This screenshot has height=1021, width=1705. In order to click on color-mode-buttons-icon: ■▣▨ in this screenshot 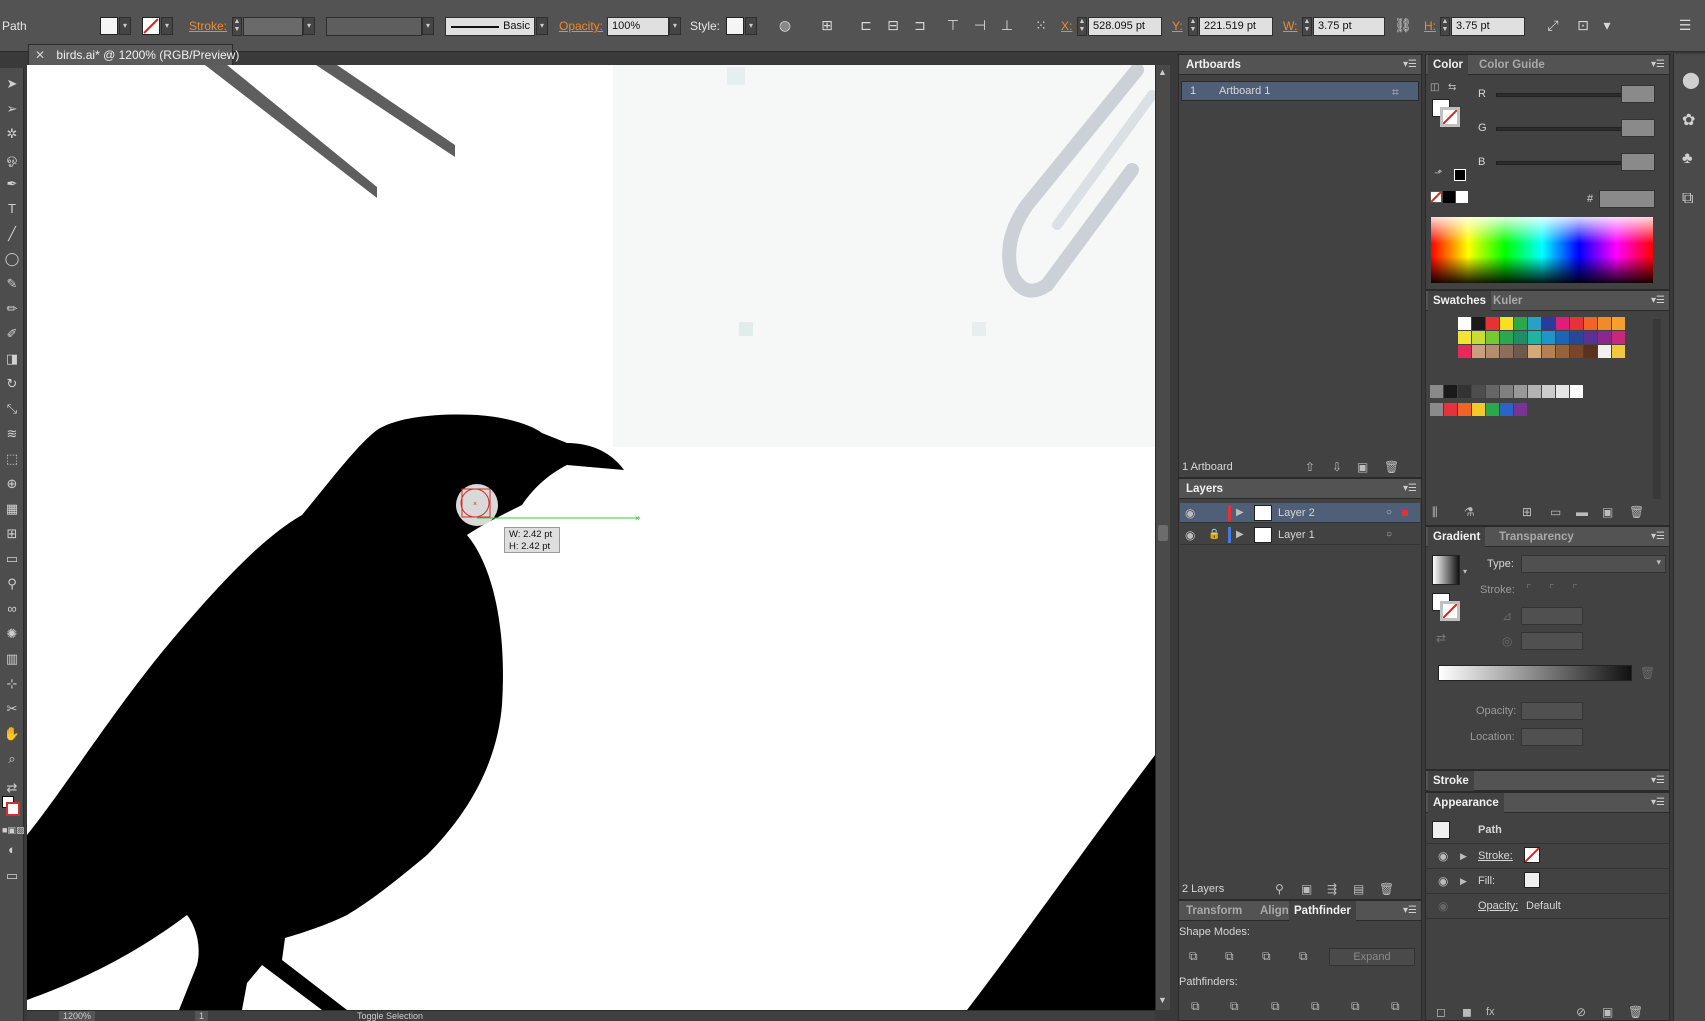, I will do `click(13, 830)`.